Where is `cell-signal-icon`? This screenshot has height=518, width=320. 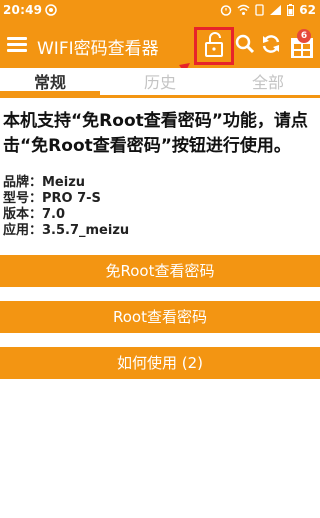 cell-signal-icon is located at coordinates (276, 10).